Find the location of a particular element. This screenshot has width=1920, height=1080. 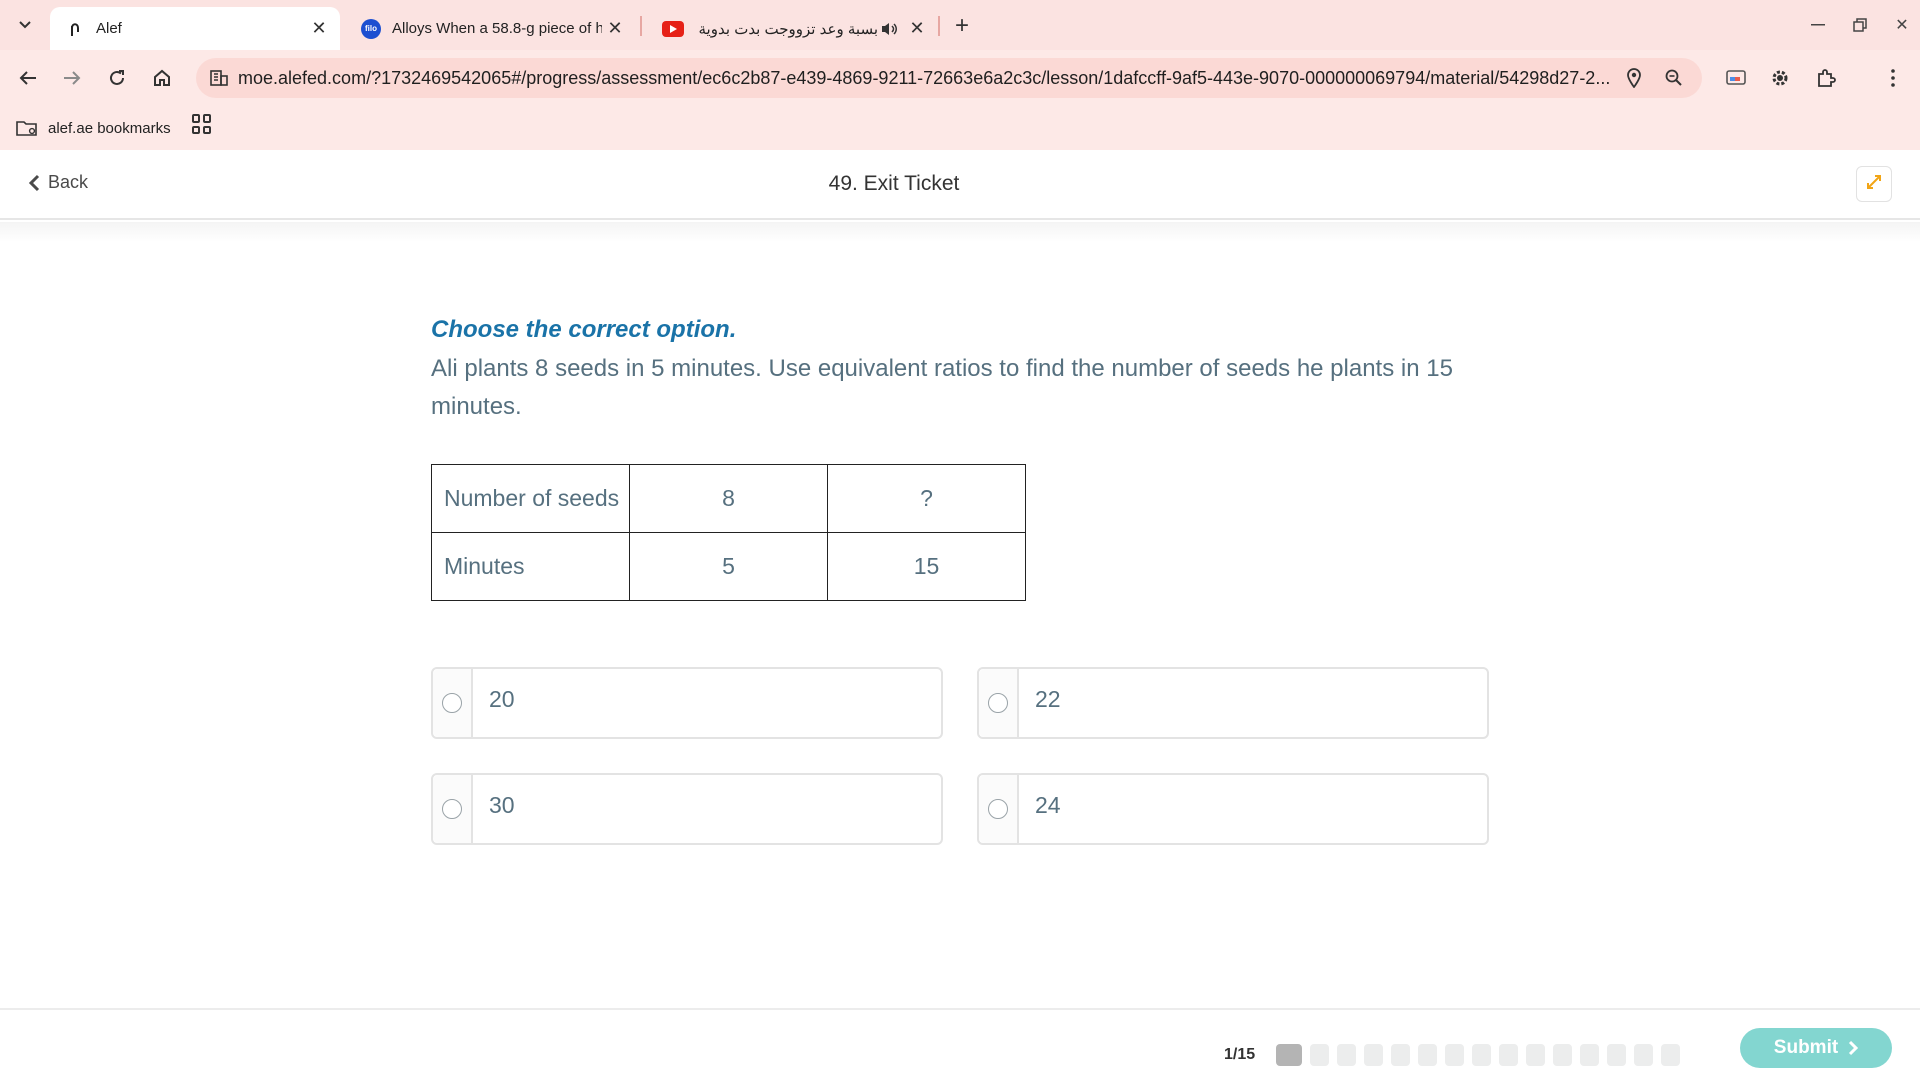

lesson-header: Back 49. Exit Ticket is located at coordinates (960, 185).